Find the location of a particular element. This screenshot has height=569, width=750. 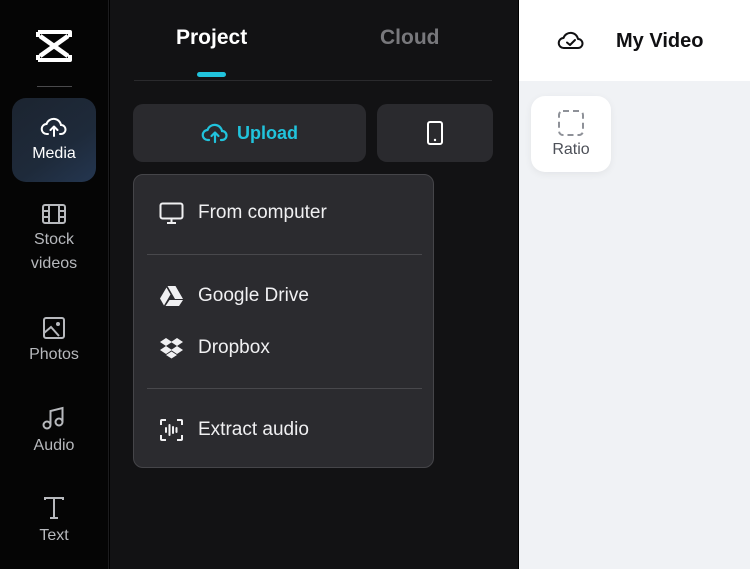

text-icon is located at coordinates (54, 508).